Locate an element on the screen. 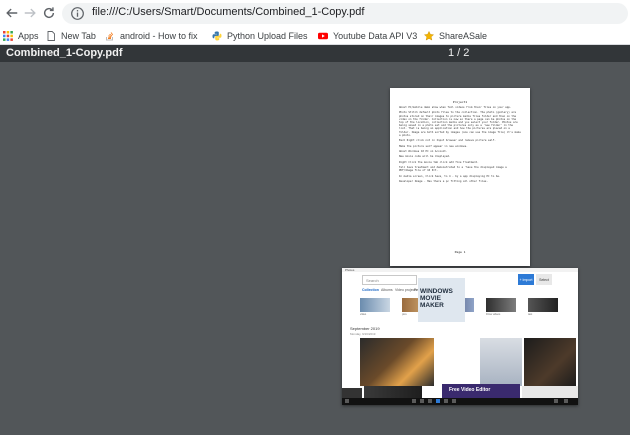  embedded-free-video-text: Free Video Editor is located at coordinates (470, 390).